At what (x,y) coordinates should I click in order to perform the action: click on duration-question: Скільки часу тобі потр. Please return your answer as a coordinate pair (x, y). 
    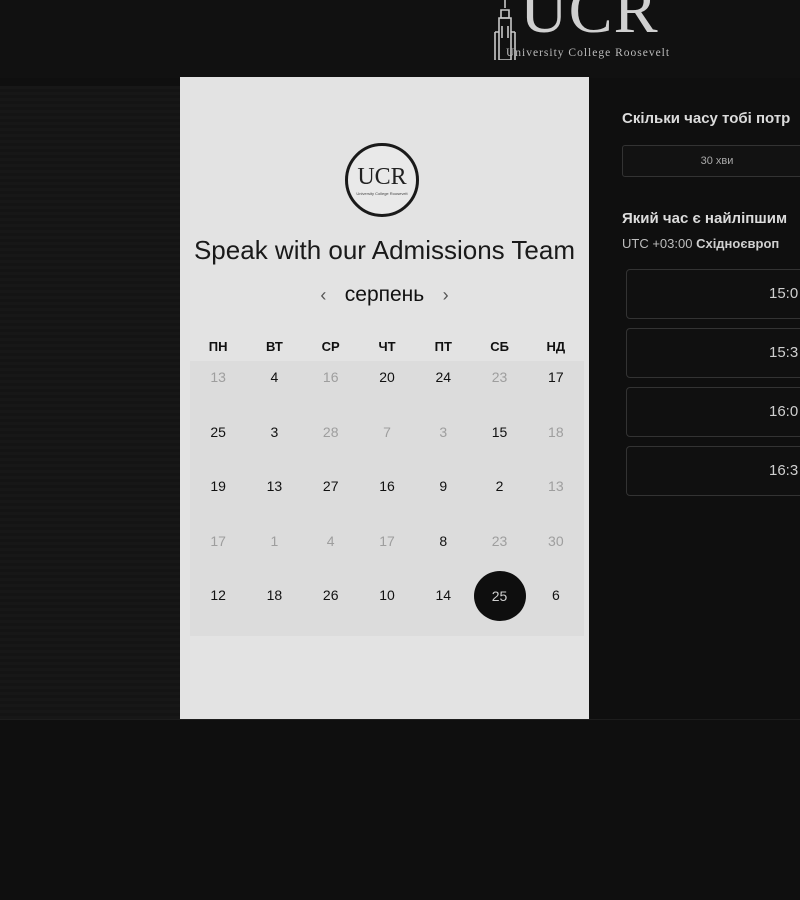
    Looking at the image, I should click on (706, 118).